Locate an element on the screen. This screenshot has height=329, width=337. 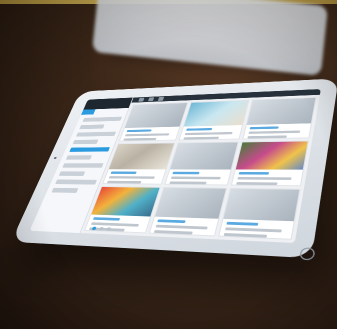
share-icon is located at coordinates (161, 98).